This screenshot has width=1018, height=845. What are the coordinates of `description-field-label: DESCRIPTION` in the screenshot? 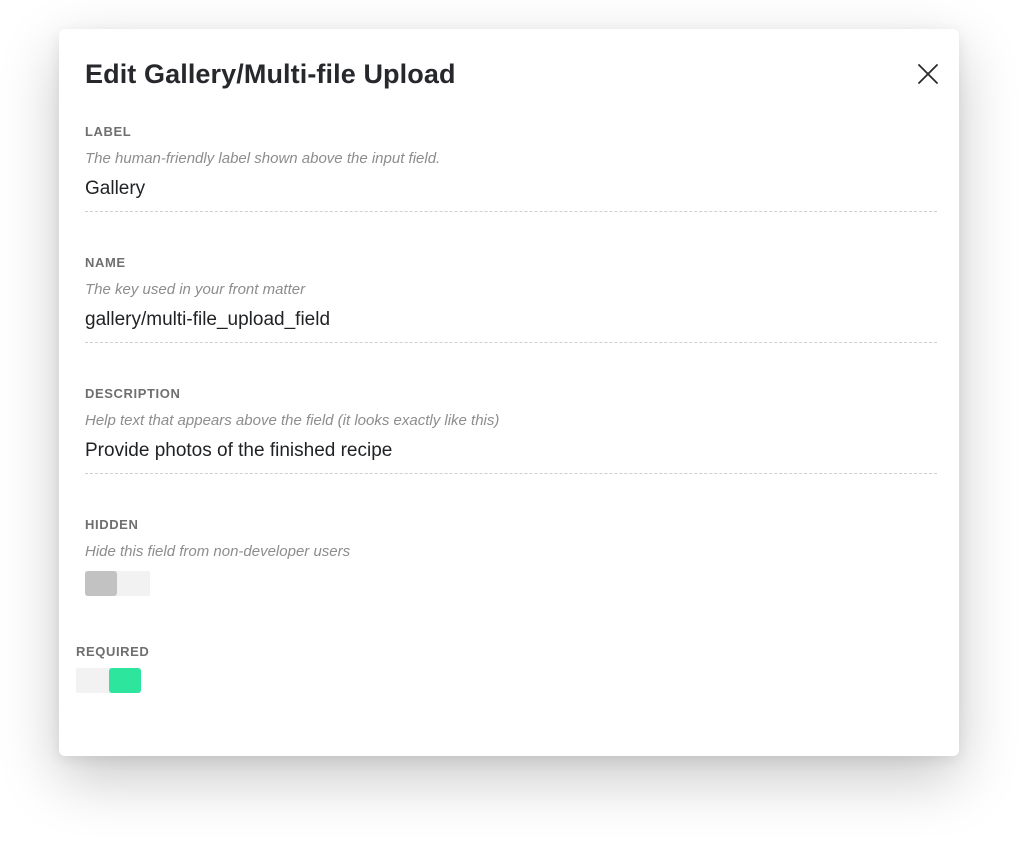 It's located at (133, 393).